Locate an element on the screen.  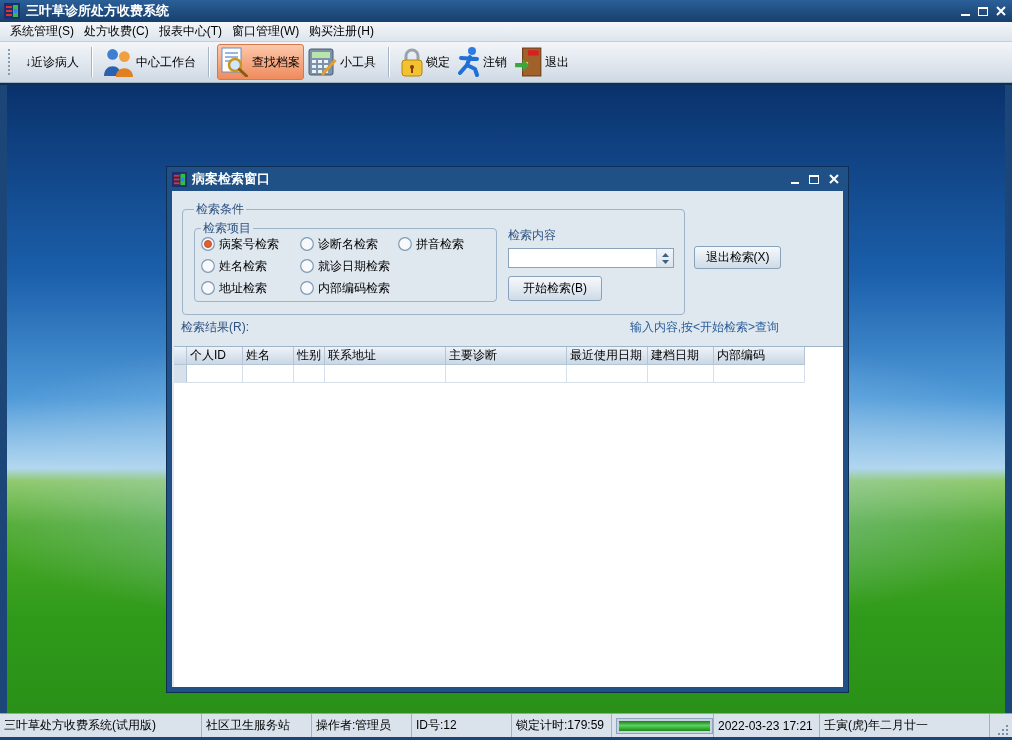
status-text: 三叶草处方收费系统(试用版) is located at coordinates (80, 725).